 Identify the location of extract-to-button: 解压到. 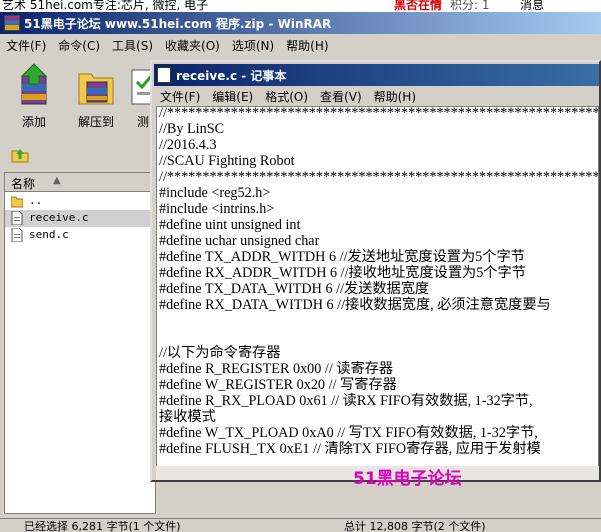
(96, 97).